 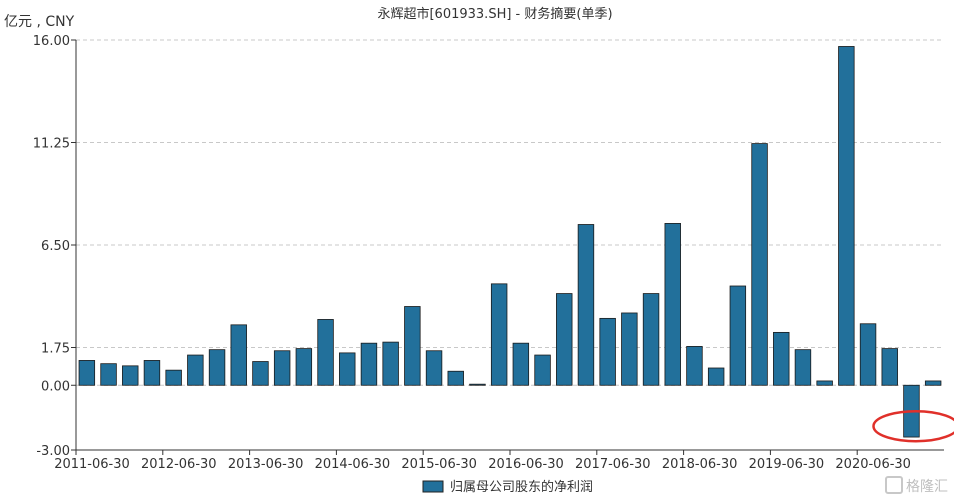 What do you see at coordinates (521, 487) in the screenshot?
I see `legend-label: 归属母公司股东的净利润` at bounding box center [521, 487].